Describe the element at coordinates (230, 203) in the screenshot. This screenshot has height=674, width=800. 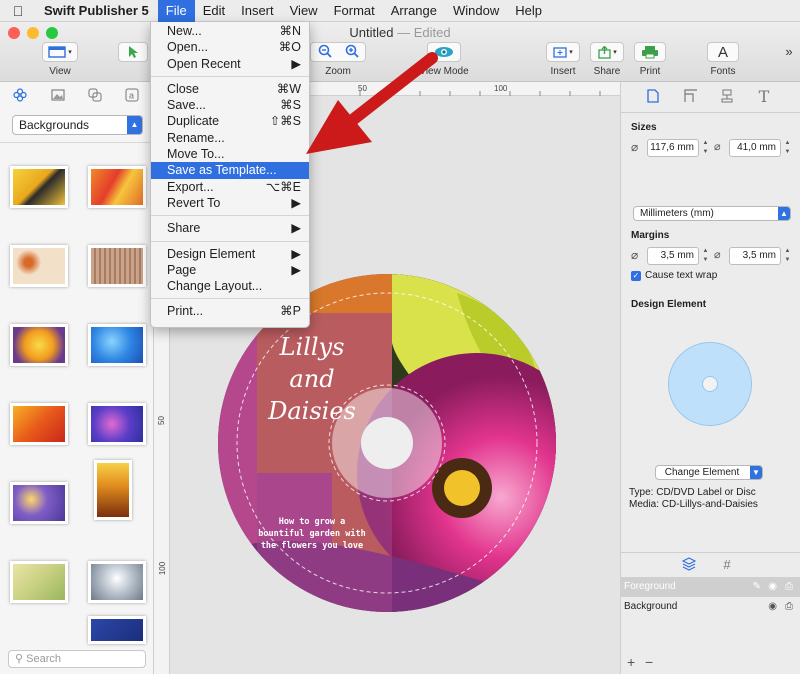
I see `menu-item-revert-to: Revert To ▶` at that location.